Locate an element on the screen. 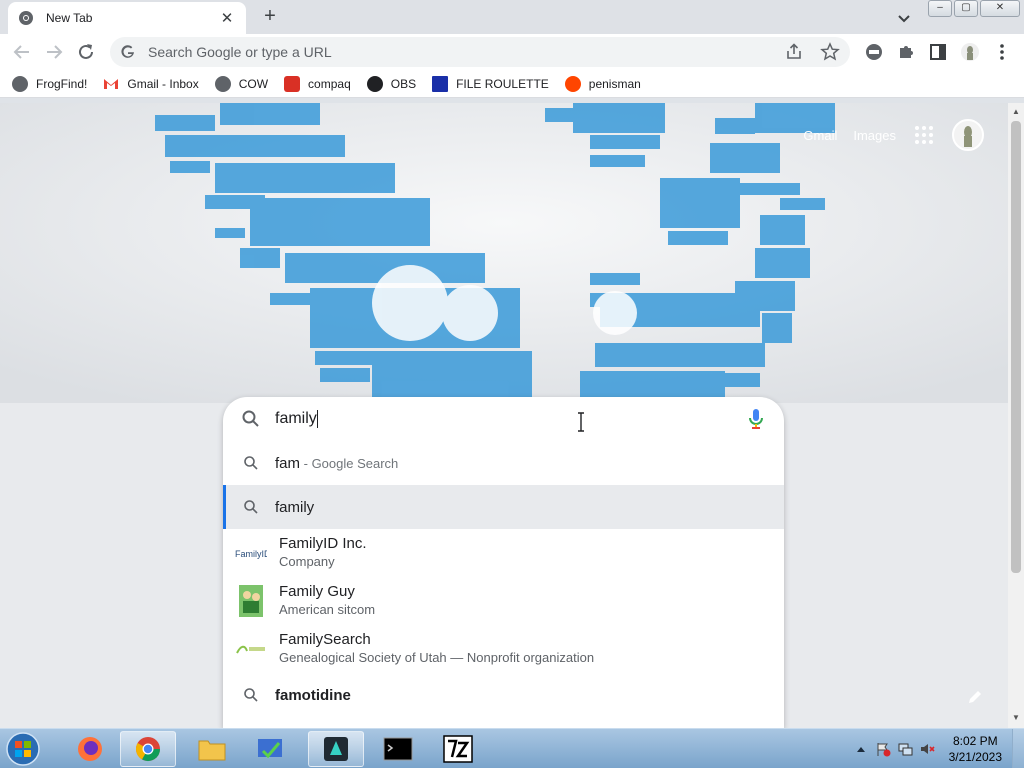 The image size is (1024, 768). bookmark-gmail-inbox: Gmail - Inbox is located at coordinates (151, 84).